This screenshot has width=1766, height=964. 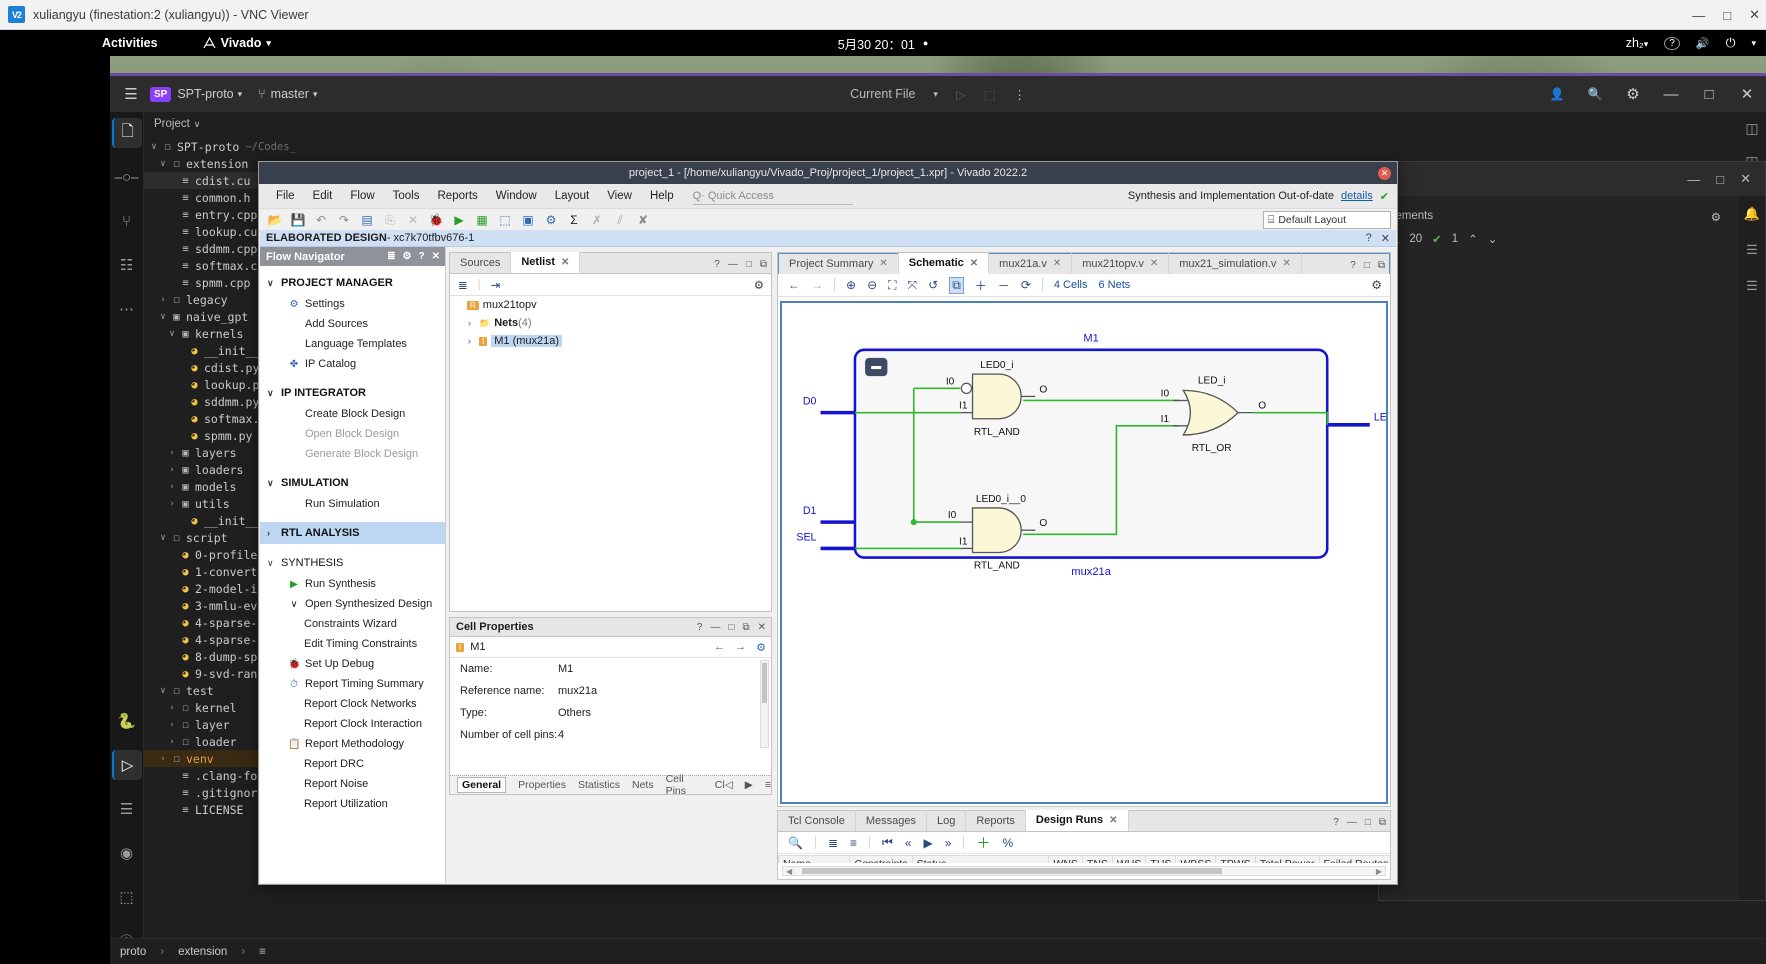 What do you see at coordinates (882, 94) in the screenshot?
I see `current-file-label: Current File` at bounding box center [882, 94].